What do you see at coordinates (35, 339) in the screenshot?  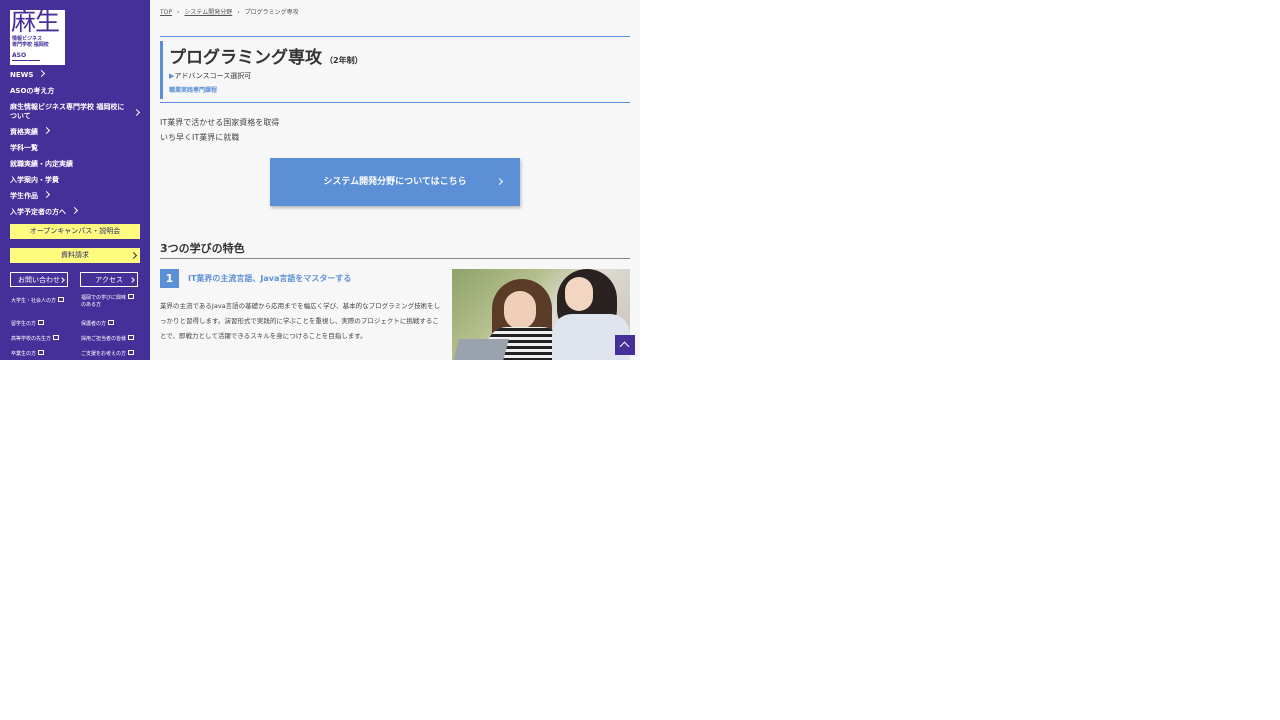 I see `link-high-school-teachers: 高等学校の先生方` at bounding box center [35, 339].